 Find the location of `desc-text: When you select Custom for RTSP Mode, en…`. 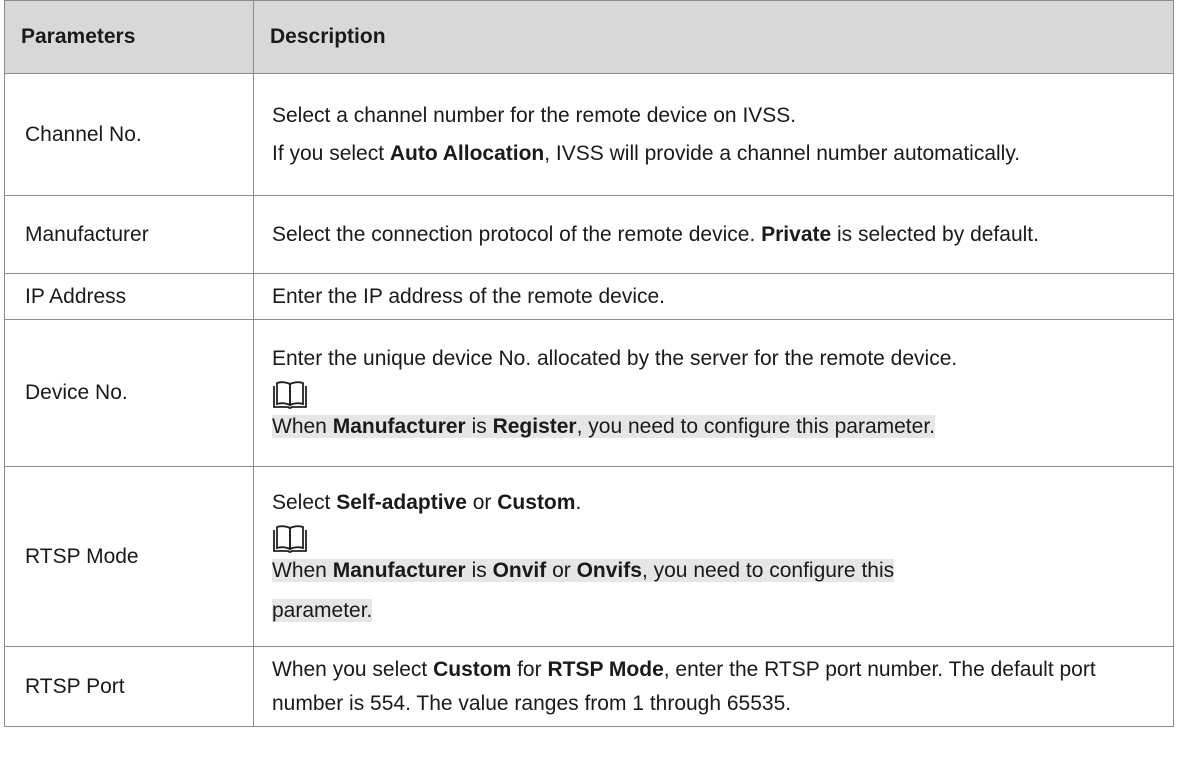

desc-text: When you select Custom for RTSP Mode, en… is located at coordinates (684, 686).